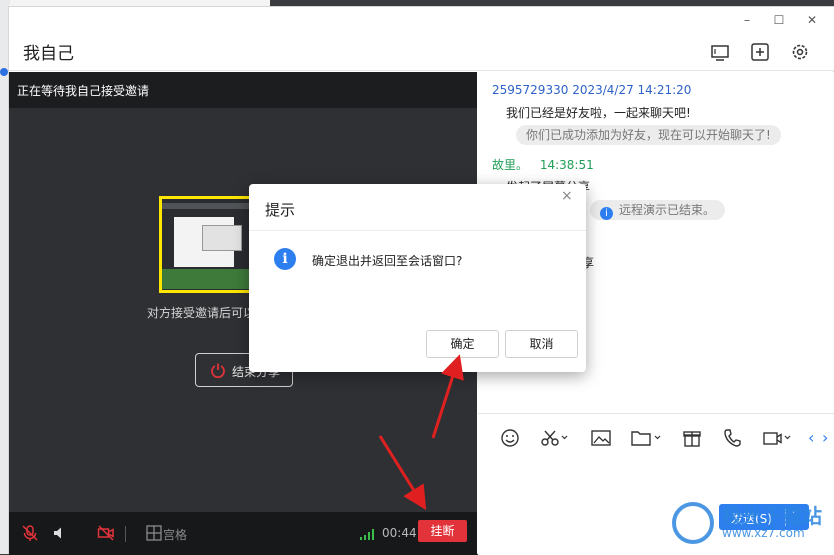 The width and height of the screenshot is (834, 555). Describe the element at coordinates (402, 473) in the screenshot. I see `annotation-arrow-hangup` at that location.